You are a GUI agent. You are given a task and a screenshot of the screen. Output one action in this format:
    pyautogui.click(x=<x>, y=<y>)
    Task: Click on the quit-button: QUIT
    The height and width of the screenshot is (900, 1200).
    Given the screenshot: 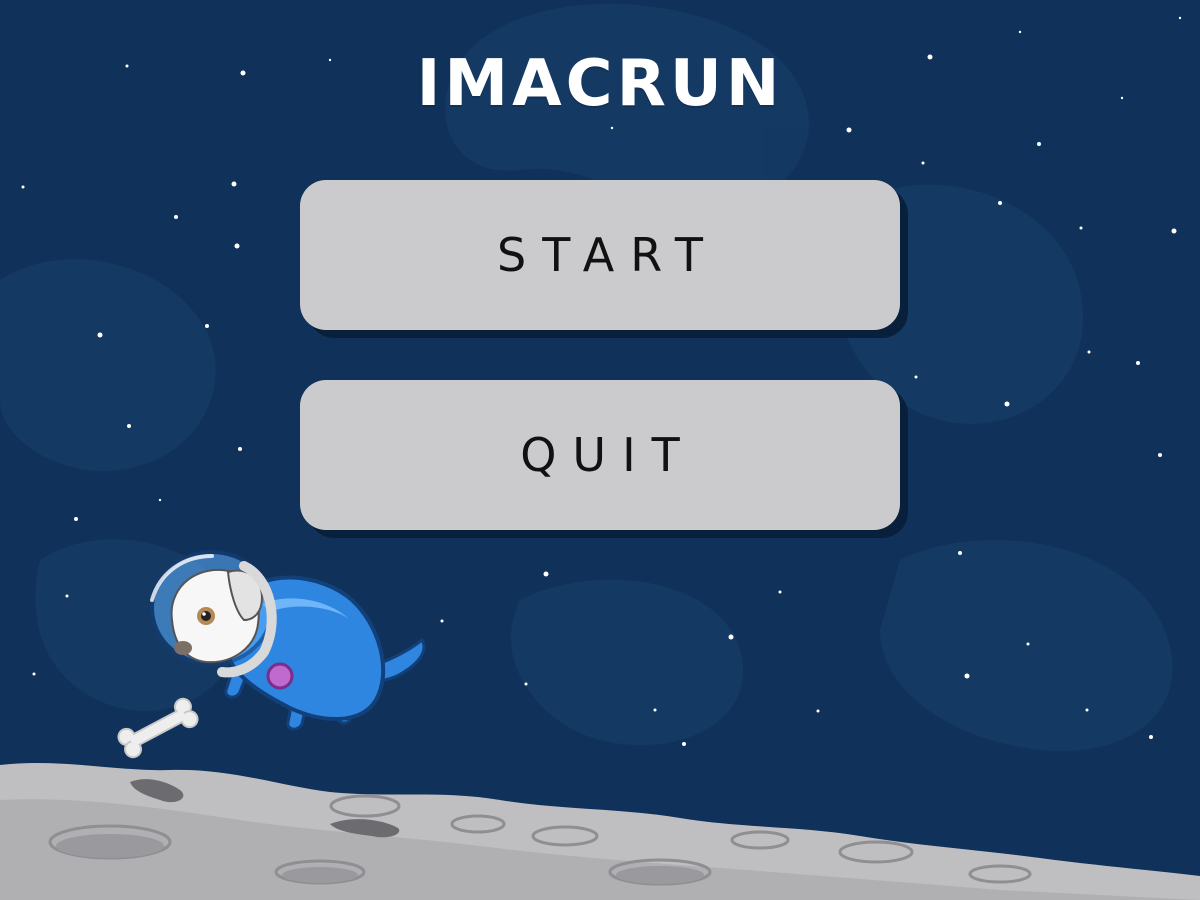 What is the action you would take?
    pyautogui.click(x=600, y=455)
    